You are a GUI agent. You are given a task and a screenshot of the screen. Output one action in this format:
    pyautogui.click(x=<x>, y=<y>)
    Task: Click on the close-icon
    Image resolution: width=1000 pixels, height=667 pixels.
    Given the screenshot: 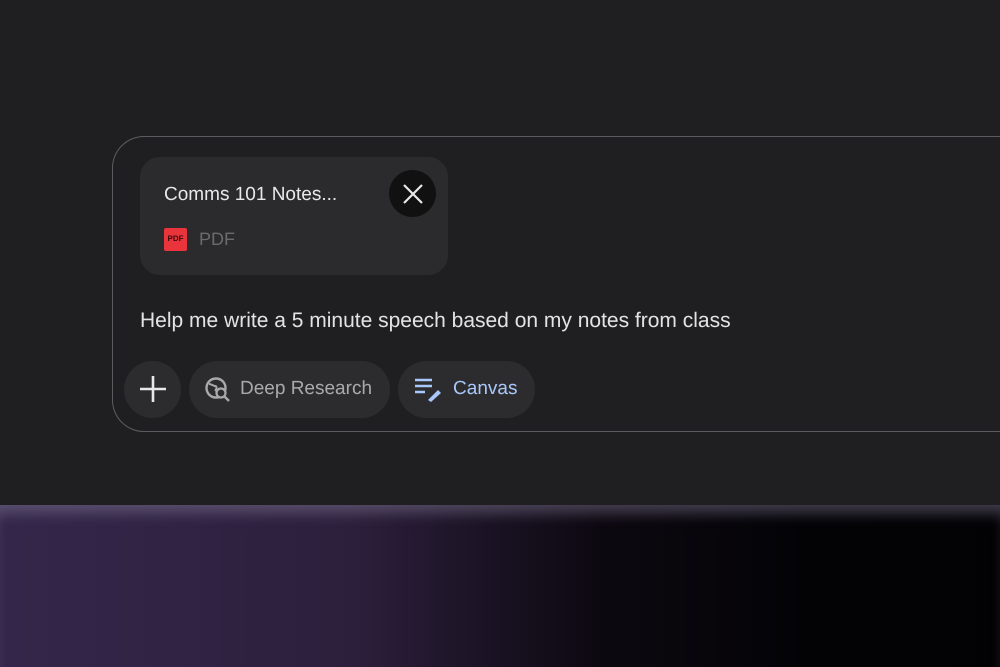 What is the action you would take?
    pyautogui.click(x=413, y=193)
    